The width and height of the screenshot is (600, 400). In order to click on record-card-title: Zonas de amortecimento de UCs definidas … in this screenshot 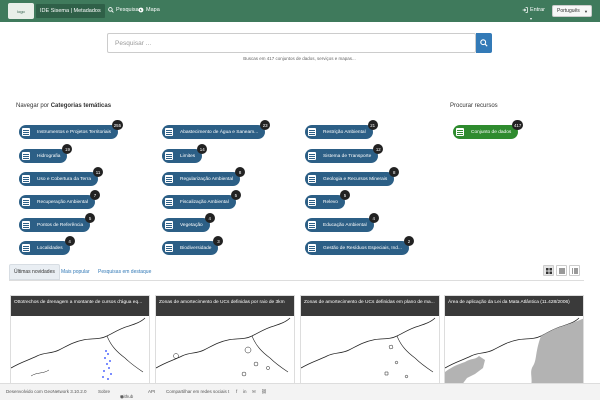, I will do `click(225, 306)`.